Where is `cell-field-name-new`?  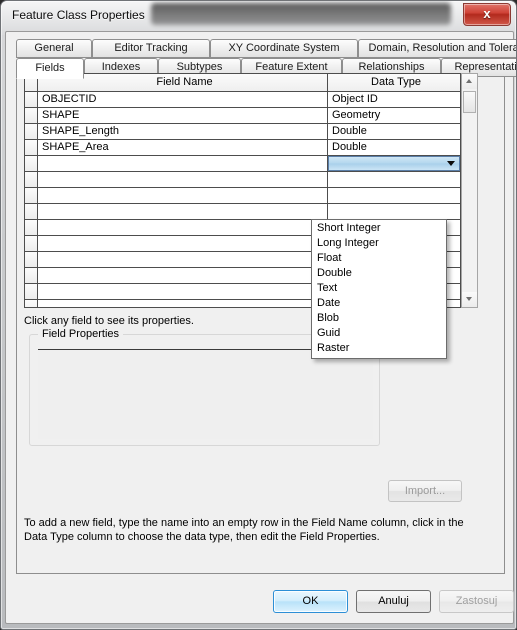 cell-field-name-new is located at coordinates (183, 163).